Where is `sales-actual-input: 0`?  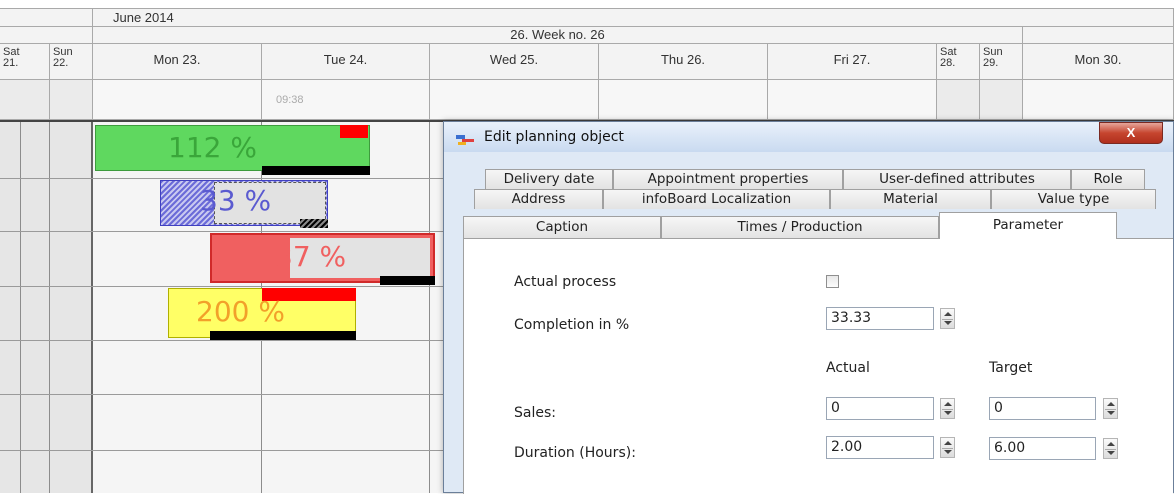 sales-actual-input: 0 is located at coordinates (880, 408).